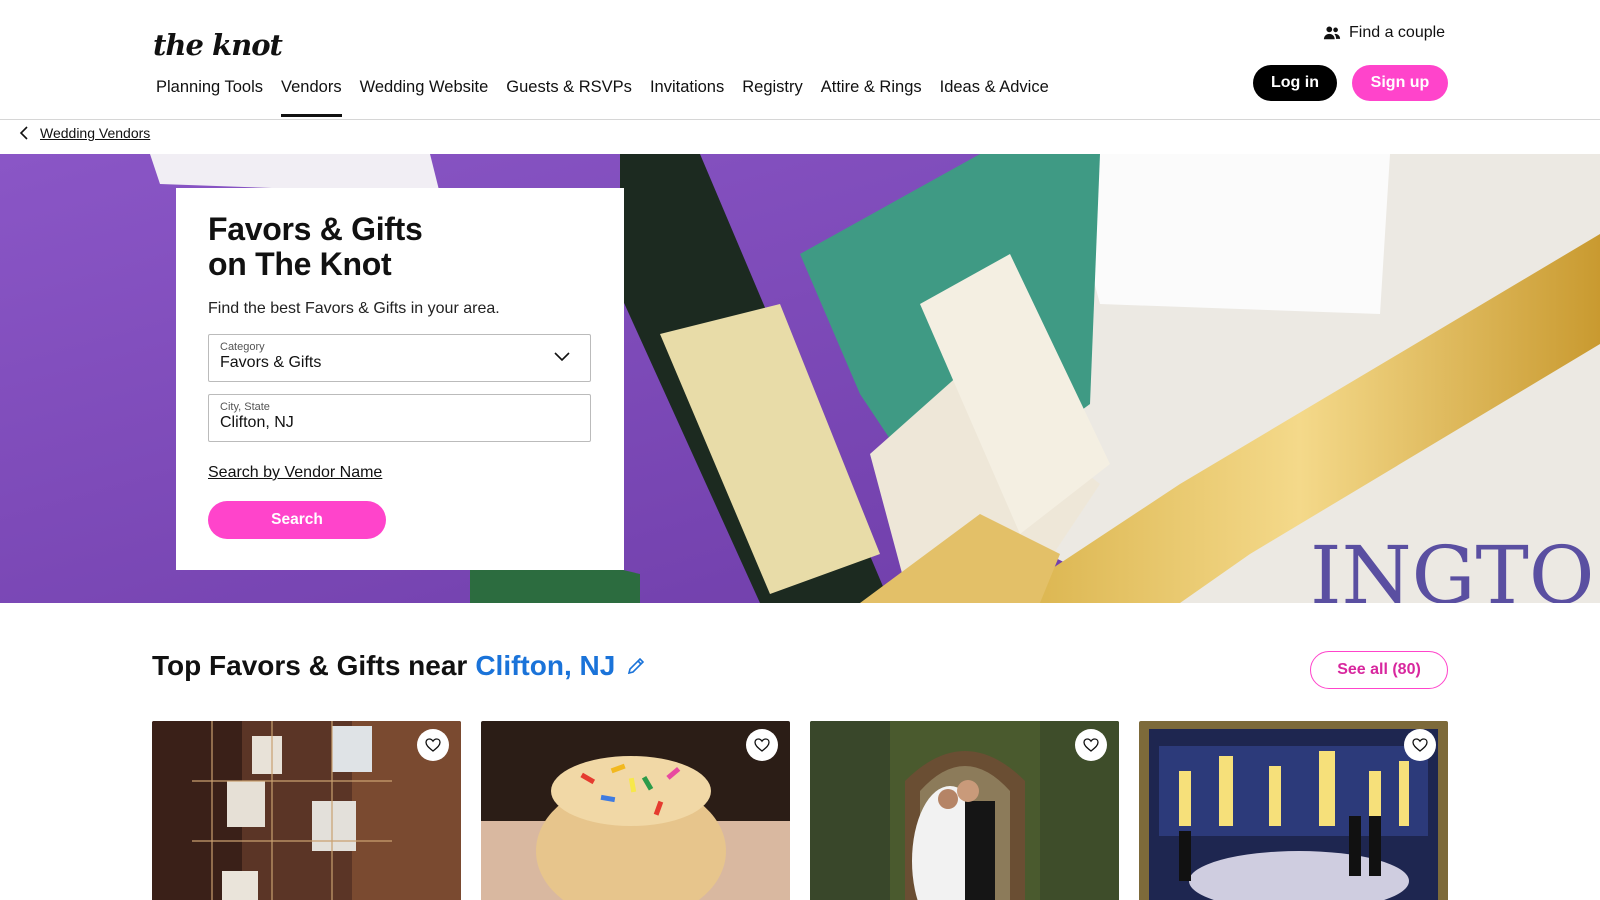 This screenshot has width=1600, height=900. I want to click on the-knot-logo: the knot, so click(218, 45).